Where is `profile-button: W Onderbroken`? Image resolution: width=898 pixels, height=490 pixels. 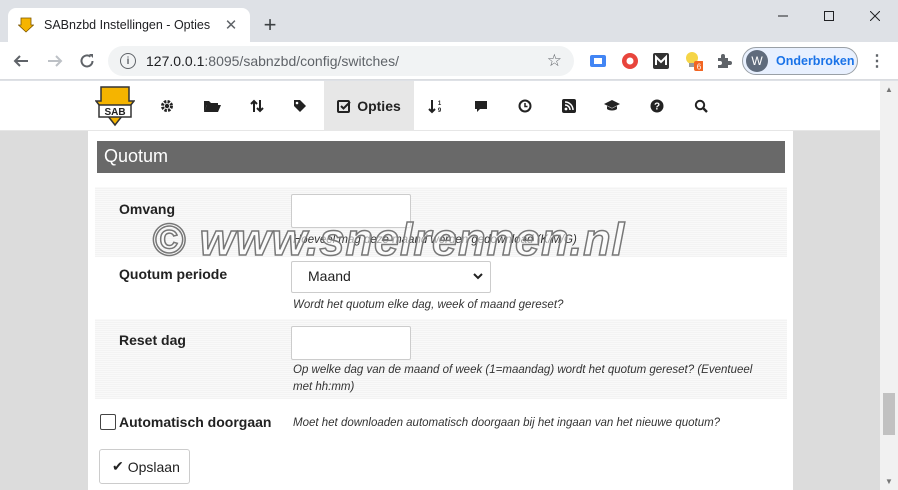 profile-button: W Onderbroken is located at coordinates (800, 61).